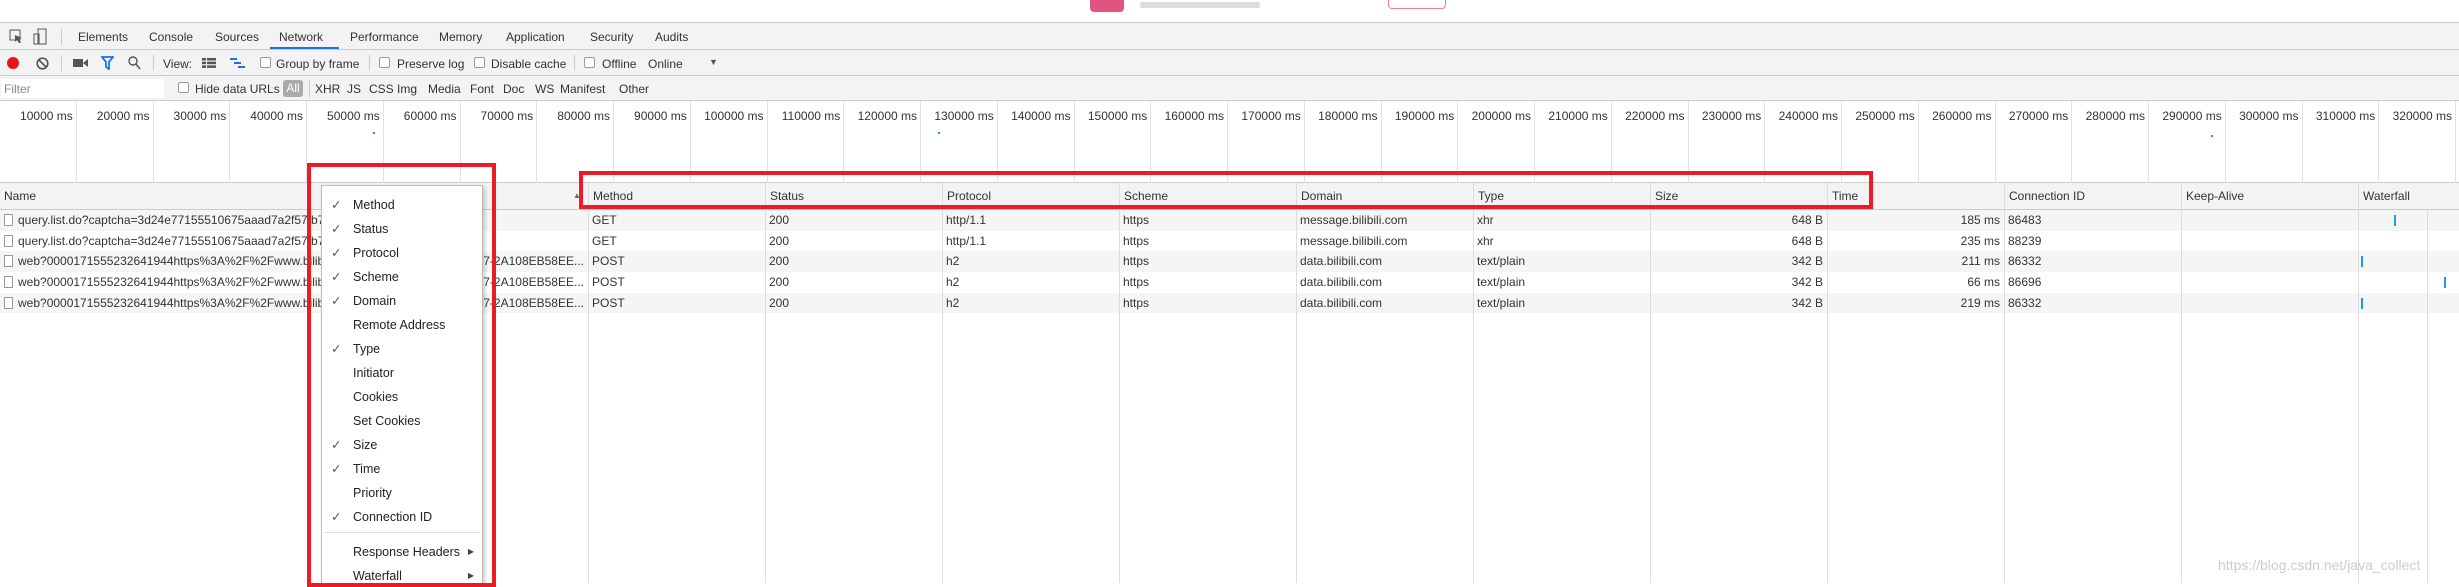  I want to click on tab-console: Console, so click(171, 37).